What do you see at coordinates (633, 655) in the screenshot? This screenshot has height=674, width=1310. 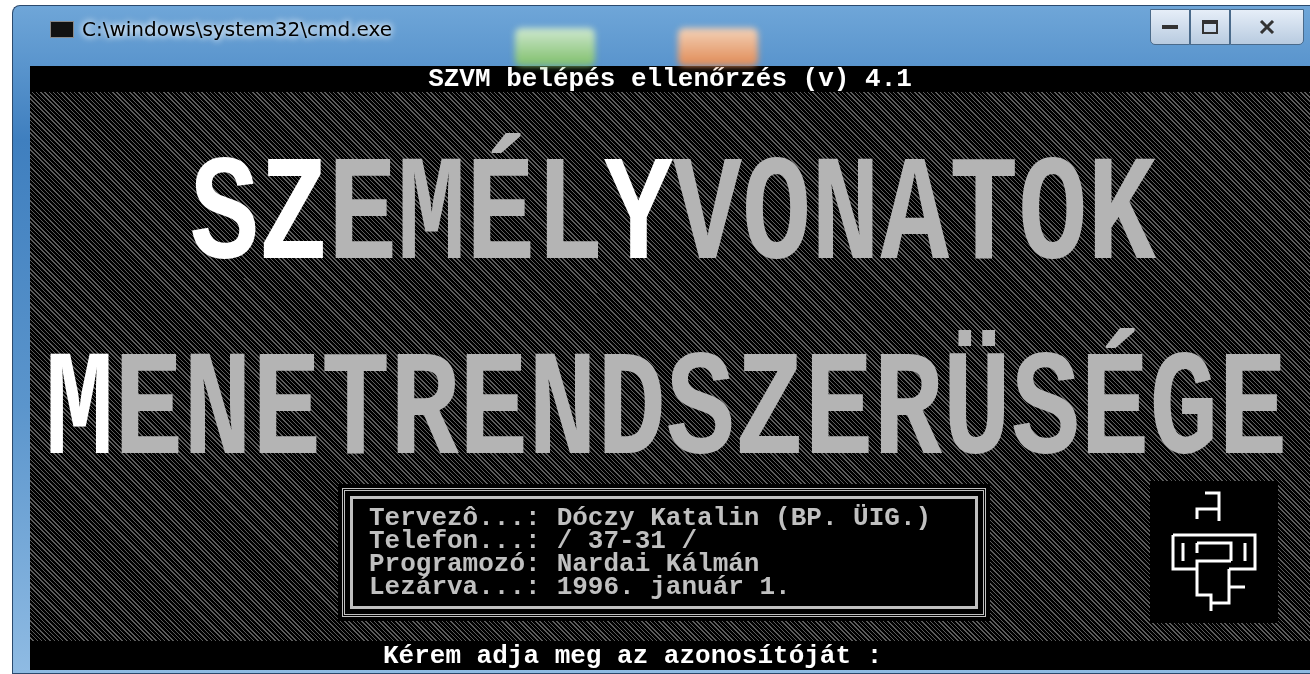 I see `prompt-text: Kérem adja meg az azonosítóját :` at bounding box center [633, 655].